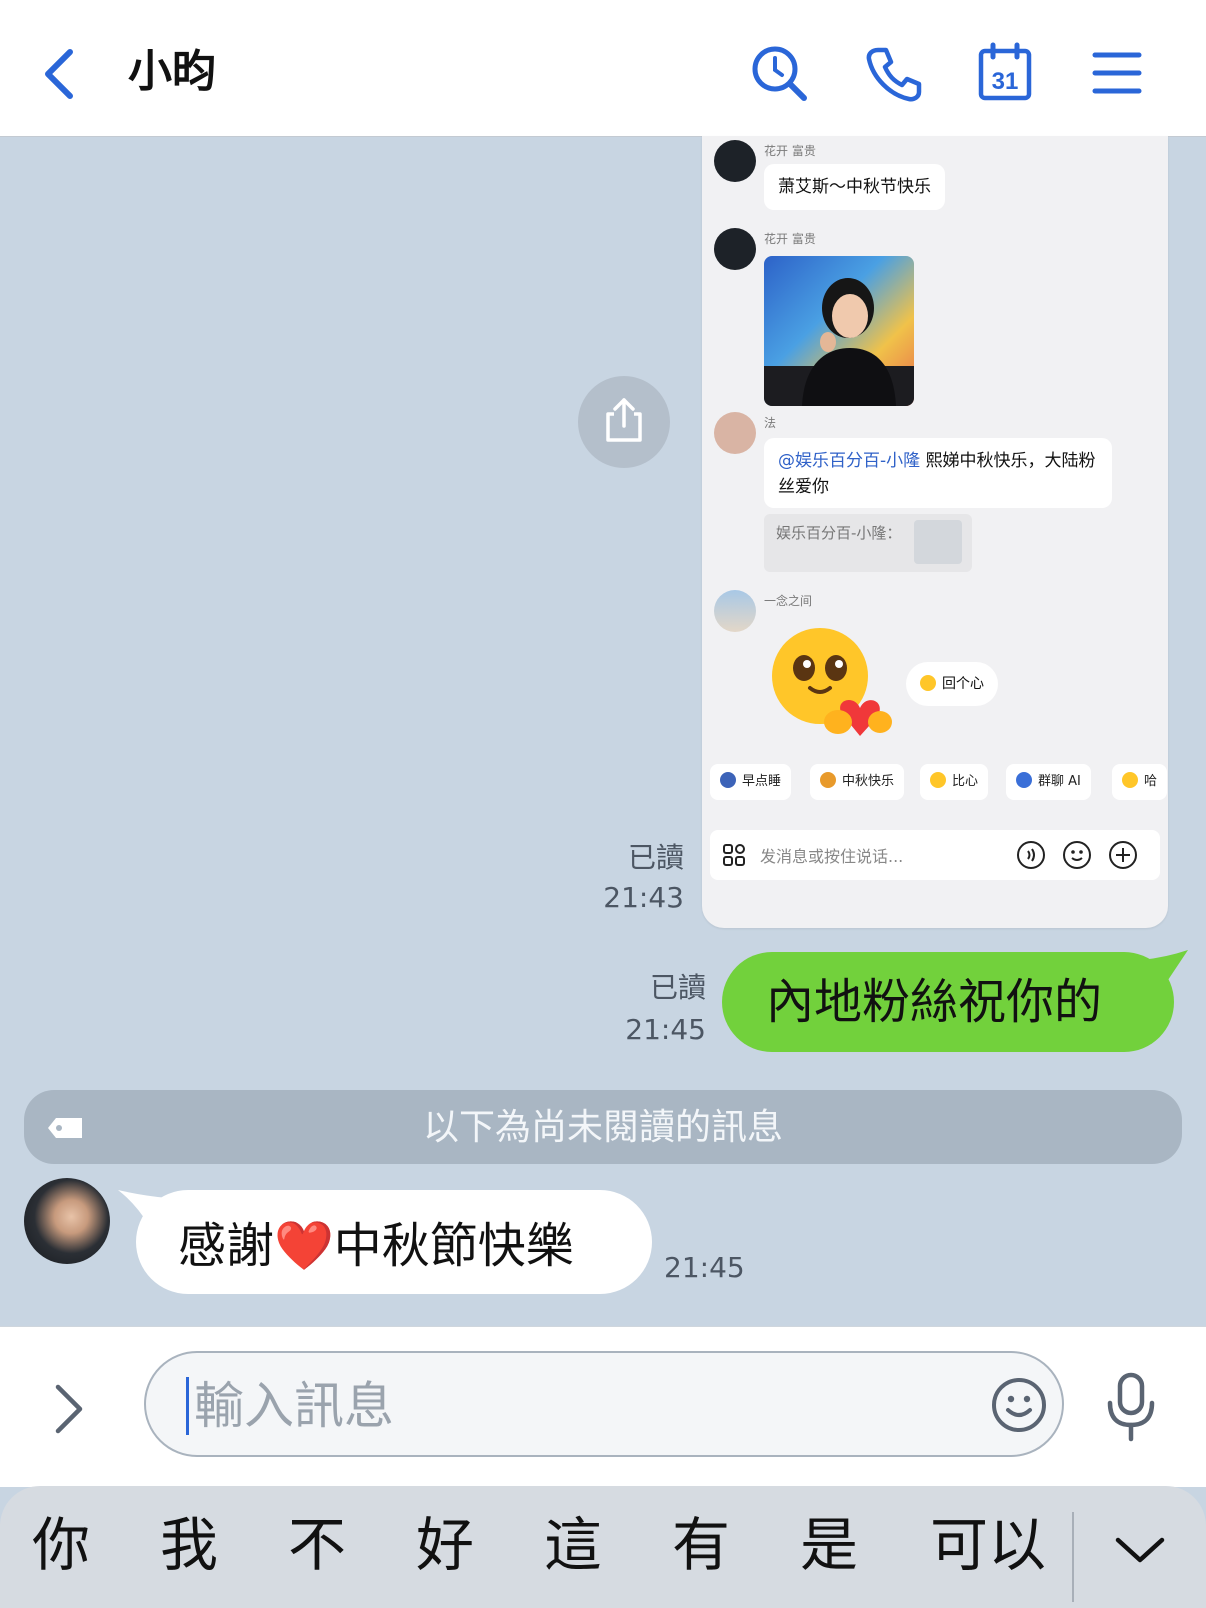  What do you see at coordinates (573, 1545) in the screenshot?
I see `keyboard-suggestion: 這` at bounding box center [573, 1545].